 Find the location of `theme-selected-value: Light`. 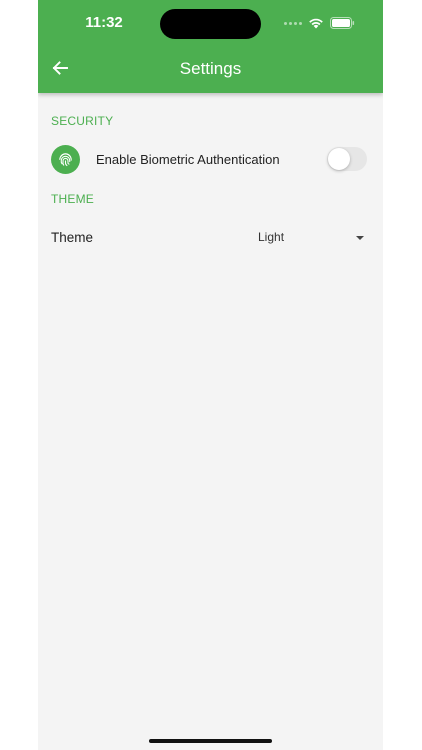

theme-selected-value: Light is located at coordinates (271, 237).